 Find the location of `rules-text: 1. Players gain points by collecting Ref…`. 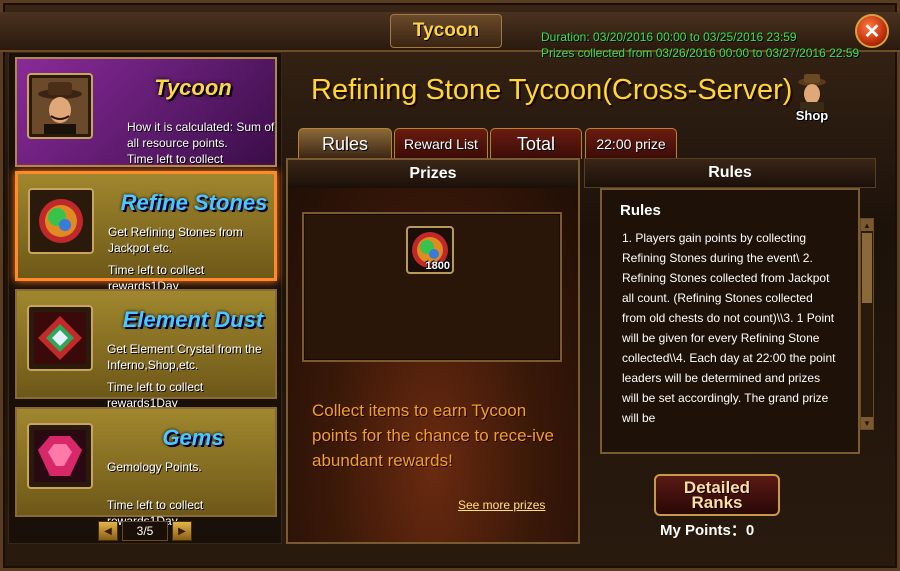

rules-text: 1. Players gain points by collecting Ref… is located at coordinates (729, 328).